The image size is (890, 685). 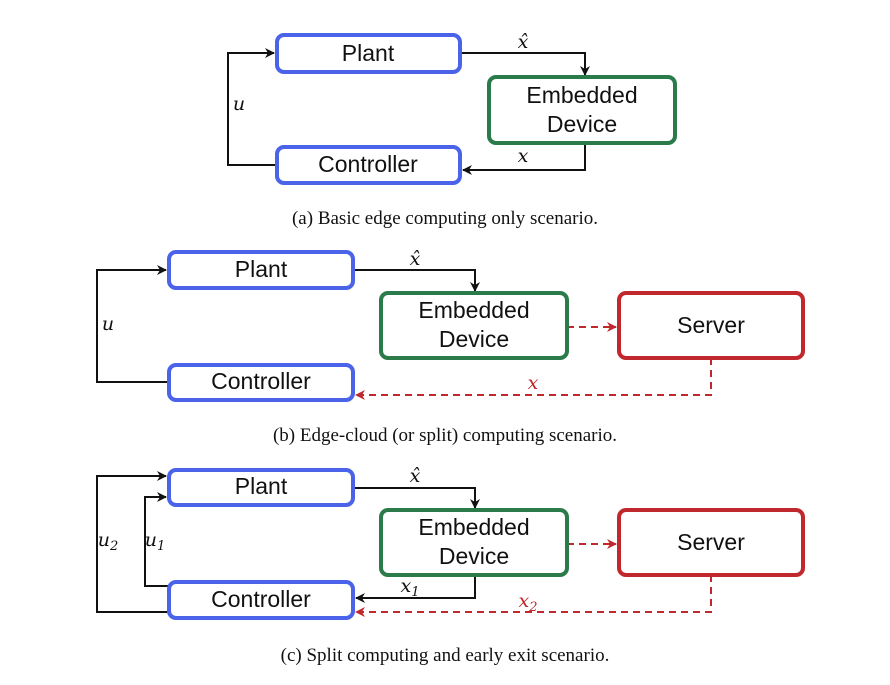 I want to click on label-u1: u1, so click(x=155, y=541).